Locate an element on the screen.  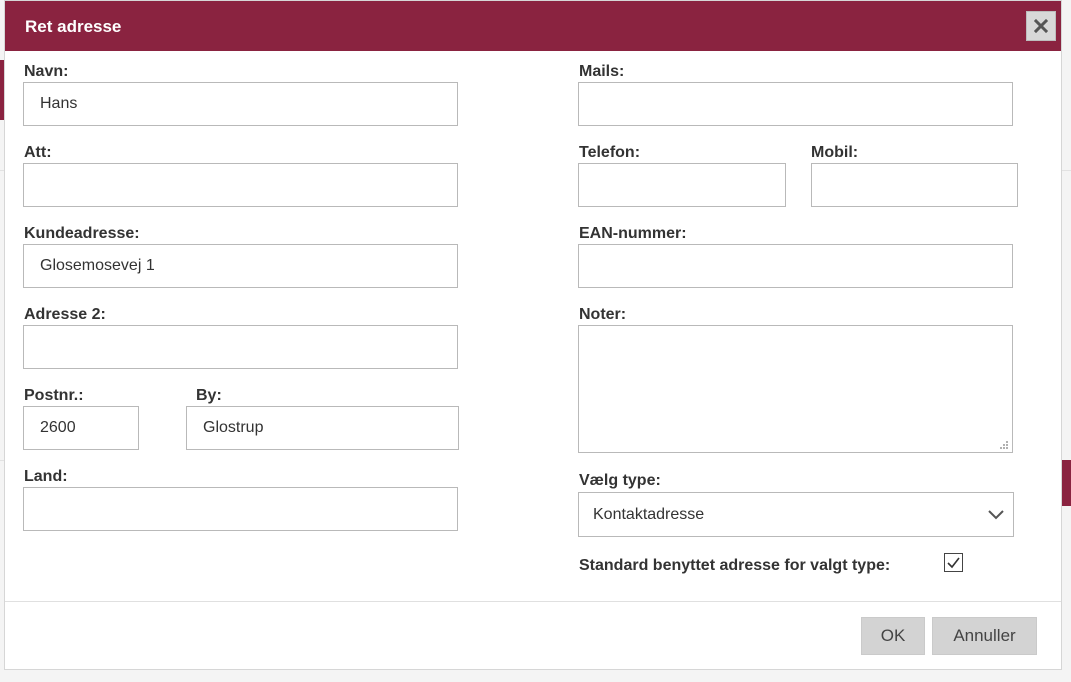
noter-textarea is located at coordinates (795, 389).